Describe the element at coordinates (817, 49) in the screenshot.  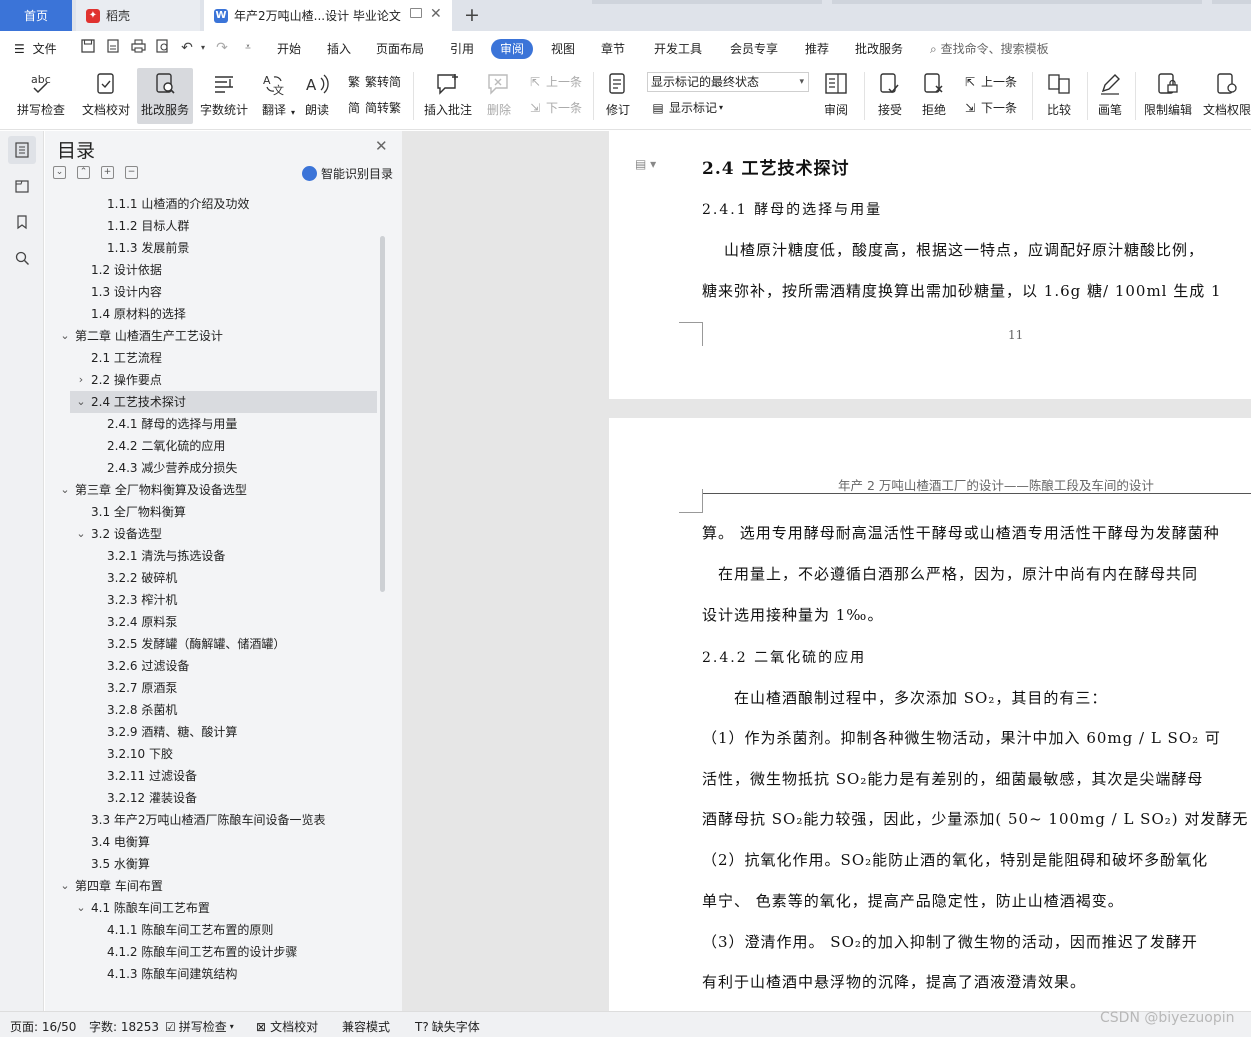
I see `menu-recommend: 推荐` at that location.